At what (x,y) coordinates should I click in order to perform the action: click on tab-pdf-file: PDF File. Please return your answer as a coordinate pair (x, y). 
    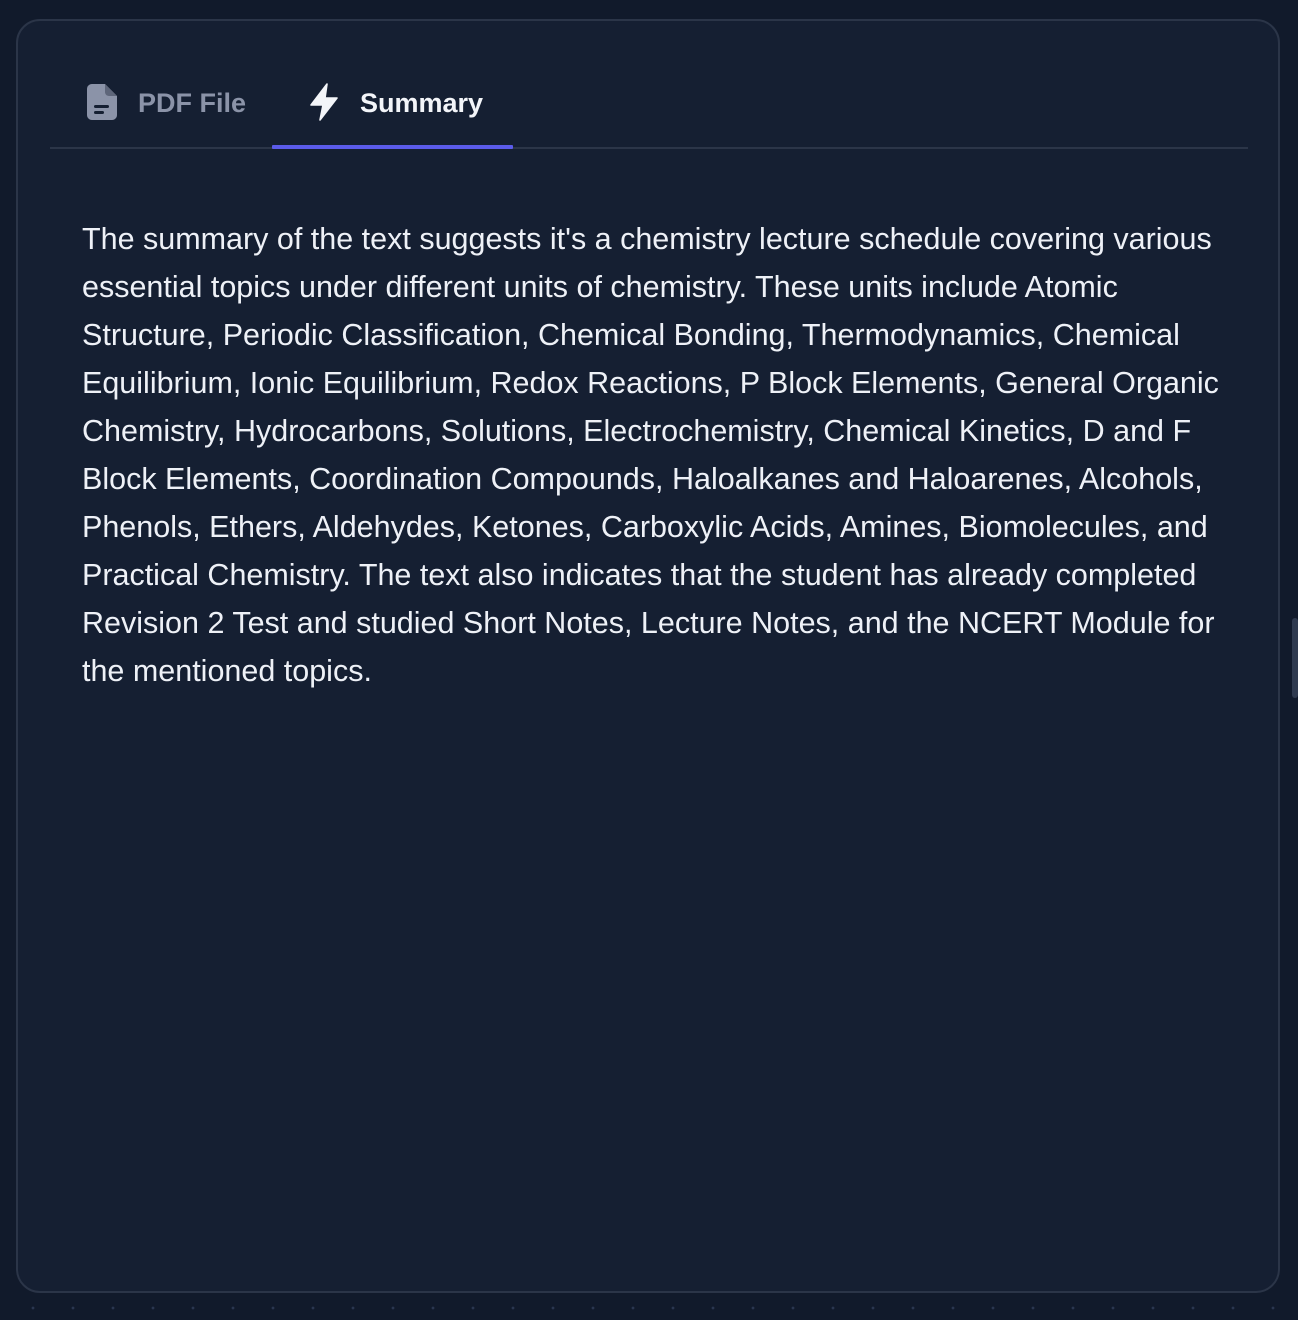
    Looking at the image, I should click on (161, 104).